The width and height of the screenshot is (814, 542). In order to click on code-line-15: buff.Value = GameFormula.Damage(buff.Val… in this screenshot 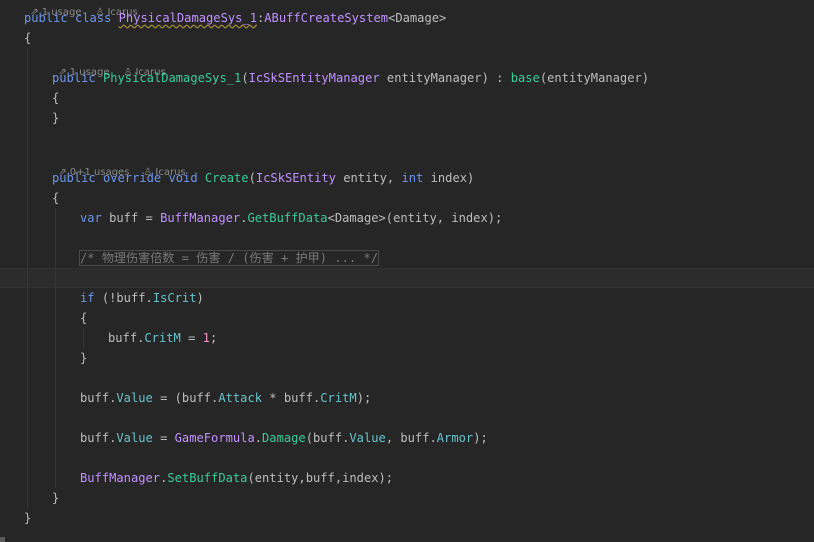, I will do `click(284, 438)`.